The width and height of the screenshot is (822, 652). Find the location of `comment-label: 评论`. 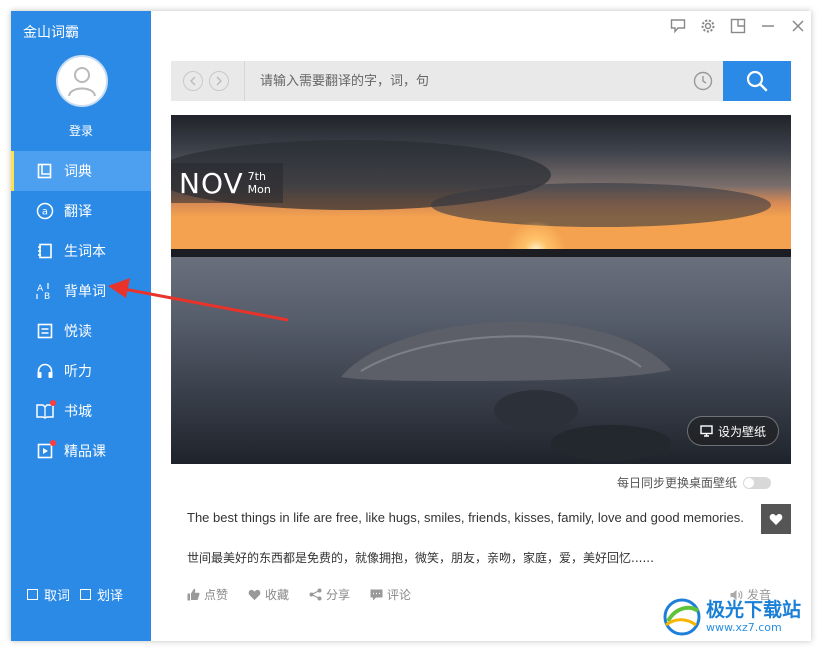

comment-label: 评论 is located at coordinates (399, 595).